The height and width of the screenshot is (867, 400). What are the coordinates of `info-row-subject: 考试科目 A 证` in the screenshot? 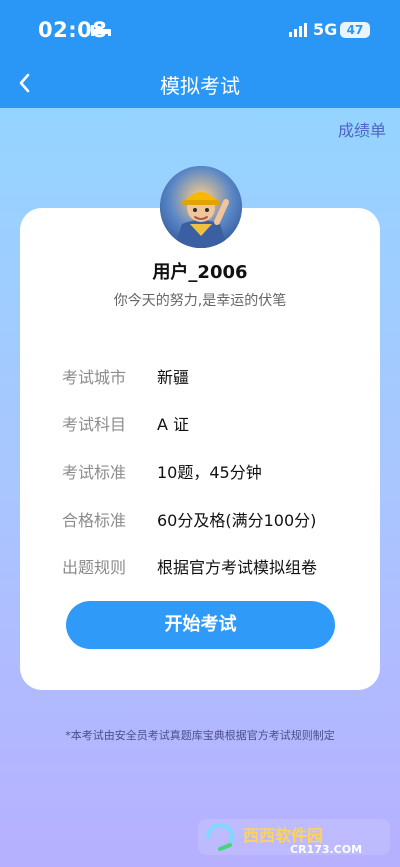 It's located at (222, 423).